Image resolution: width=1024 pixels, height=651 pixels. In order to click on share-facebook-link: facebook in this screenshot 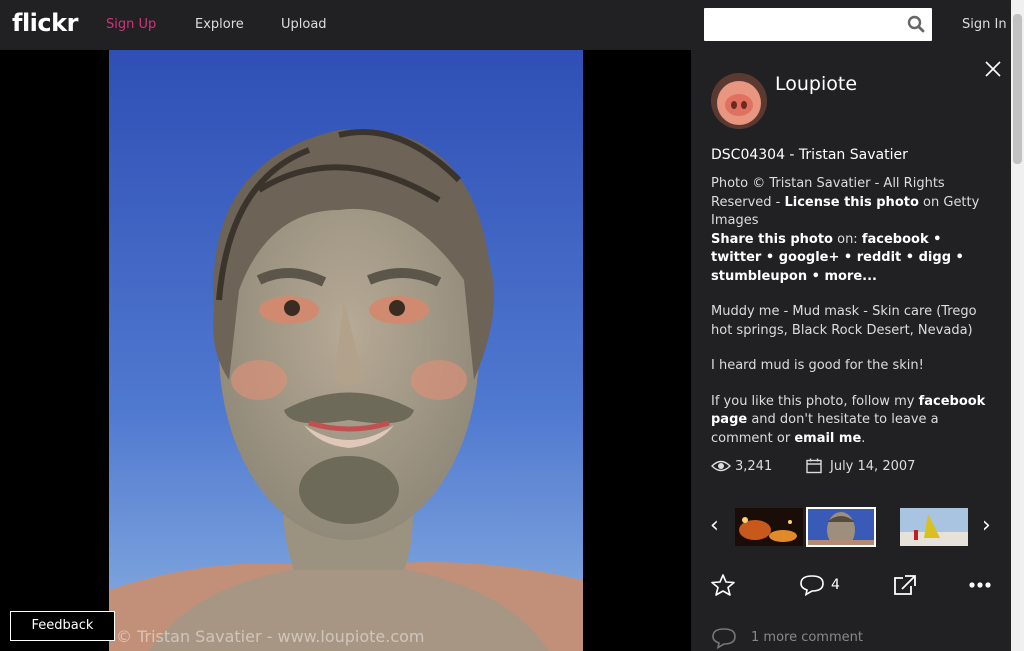, I will do `click(895, 239)`.